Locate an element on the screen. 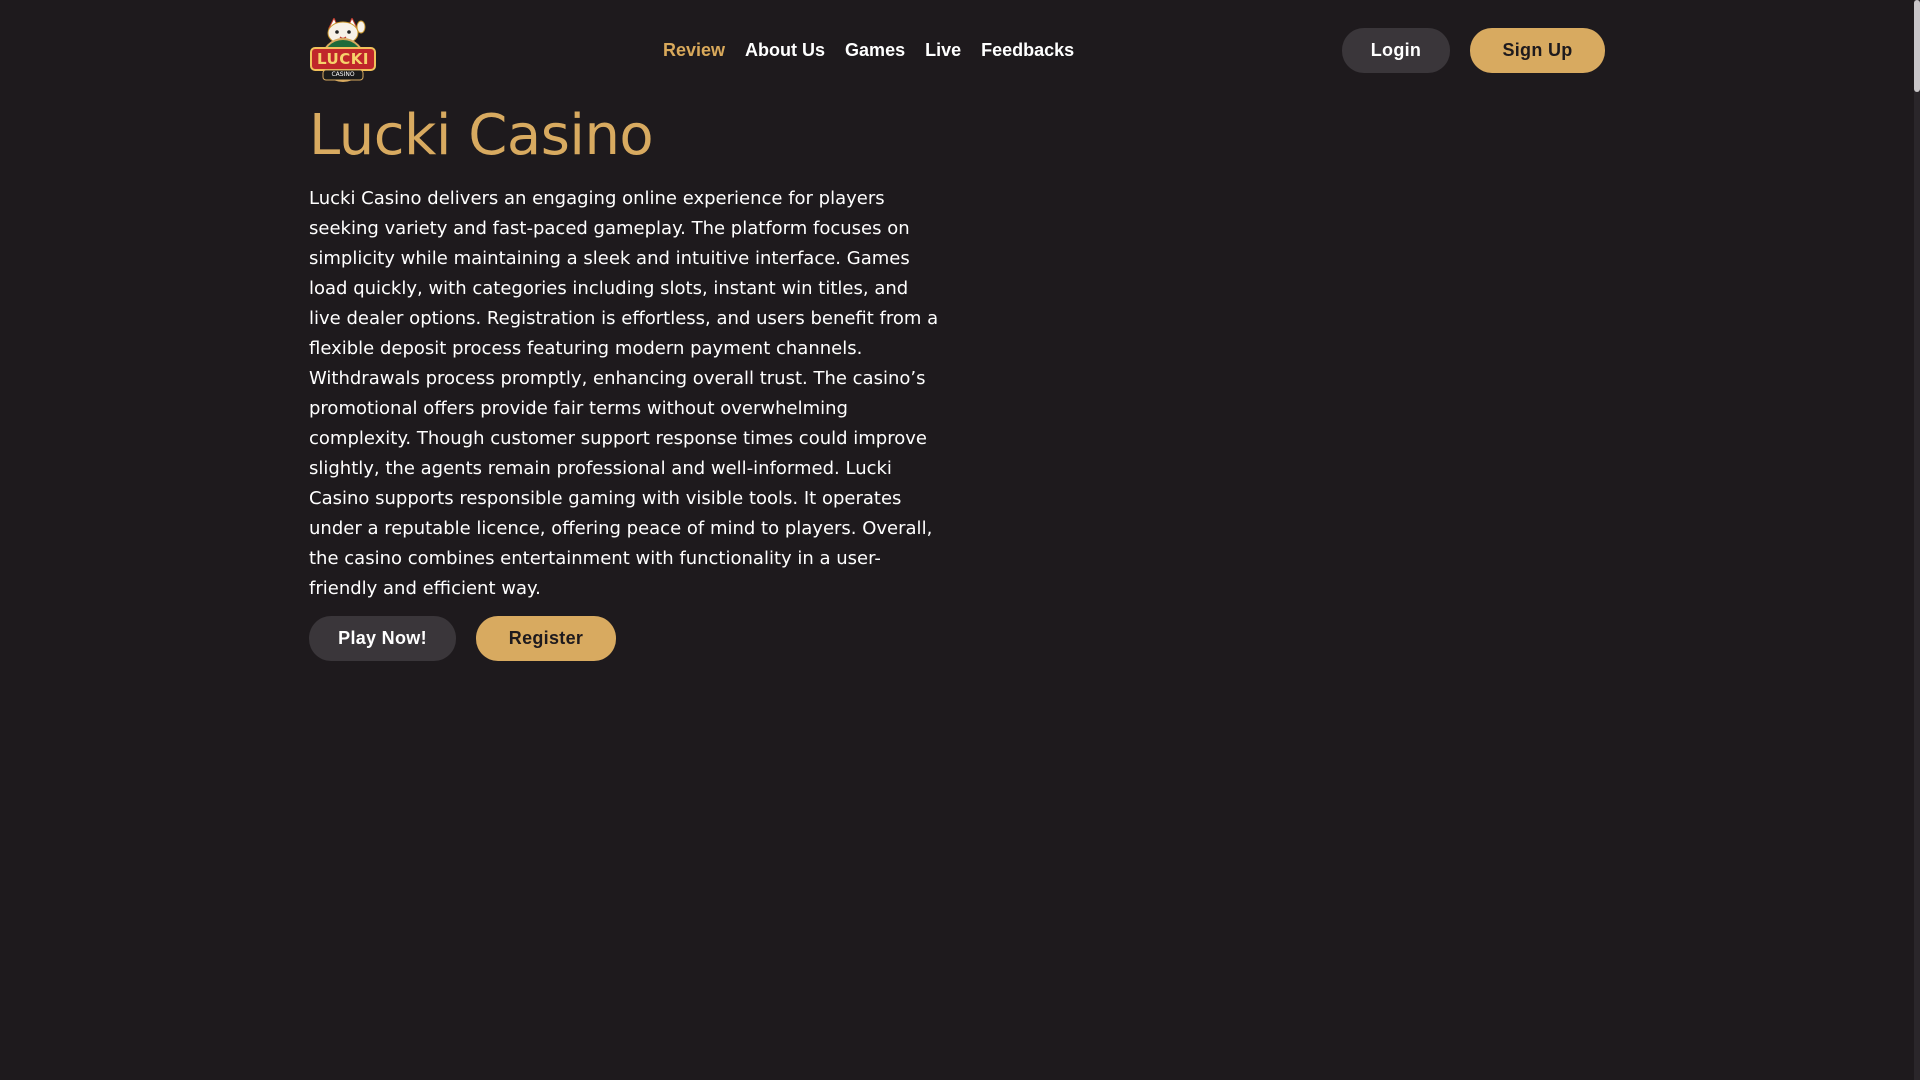 The height and width of the screenshot is (1080, 1920). sign-up-button: Sign Up is located at coordinates (1537, 50).